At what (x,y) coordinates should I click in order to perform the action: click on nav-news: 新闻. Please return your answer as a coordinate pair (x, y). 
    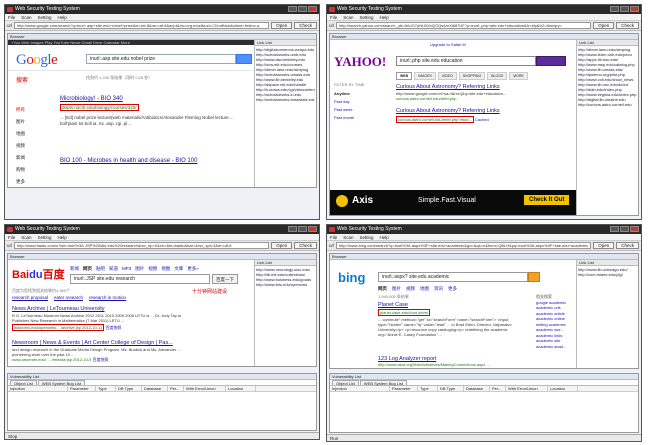
    Looking at the image, I should click on (20, 158).